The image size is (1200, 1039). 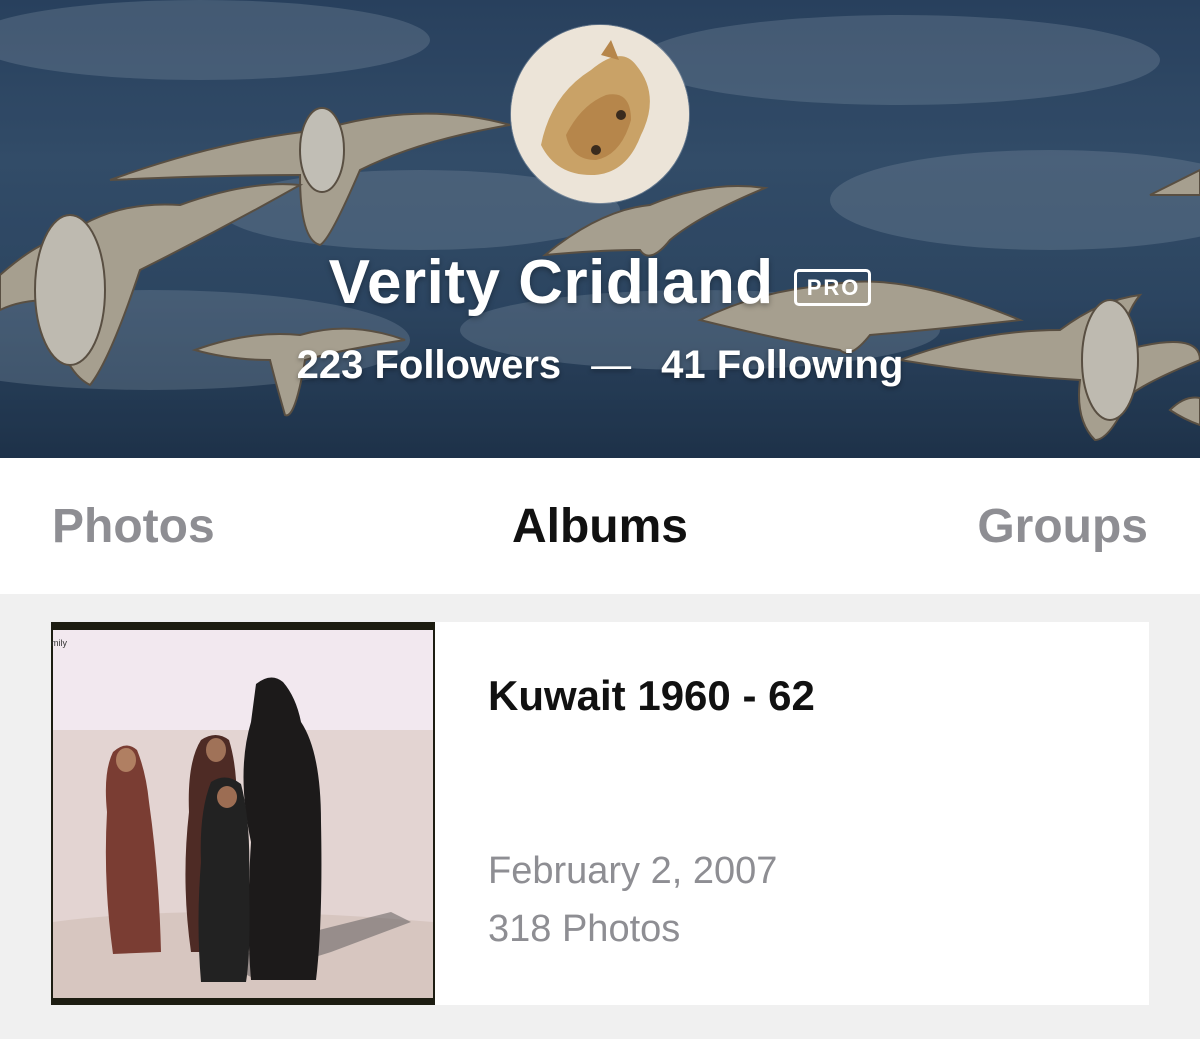 I want to click on tab-groups-label: Groups, so click(x=1062, y=526).